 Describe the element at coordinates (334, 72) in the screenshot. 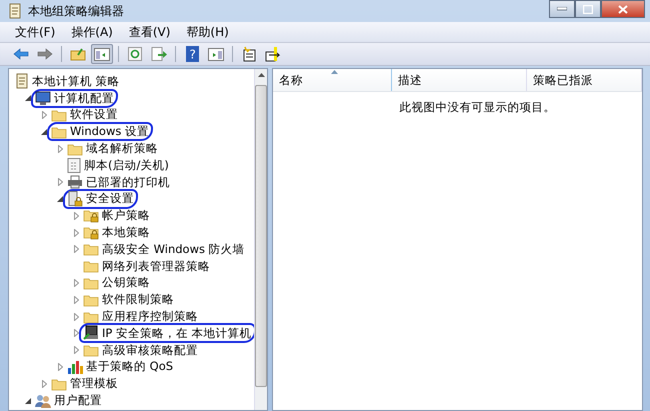

I see `sort-caret-icon` at that location.